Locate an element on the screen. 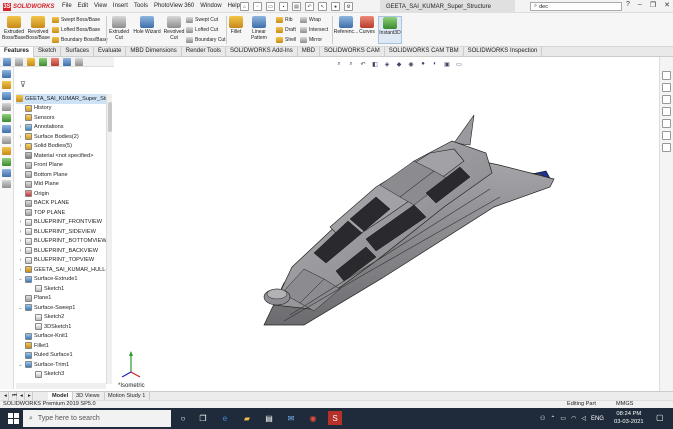 Image resolution: width=673 pixels, height=429 pixels. battery-icon: ▭ is located at coordinates (563, 418).